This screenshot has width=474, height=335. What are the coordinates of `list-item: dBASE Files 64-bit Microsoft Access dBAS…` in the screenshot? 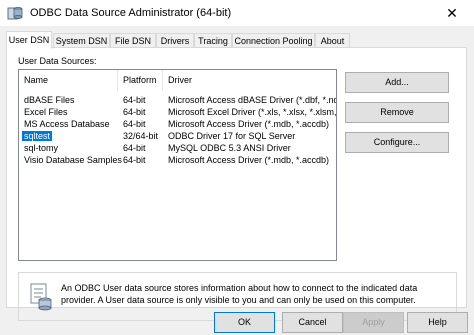 It's located at (177, 100).